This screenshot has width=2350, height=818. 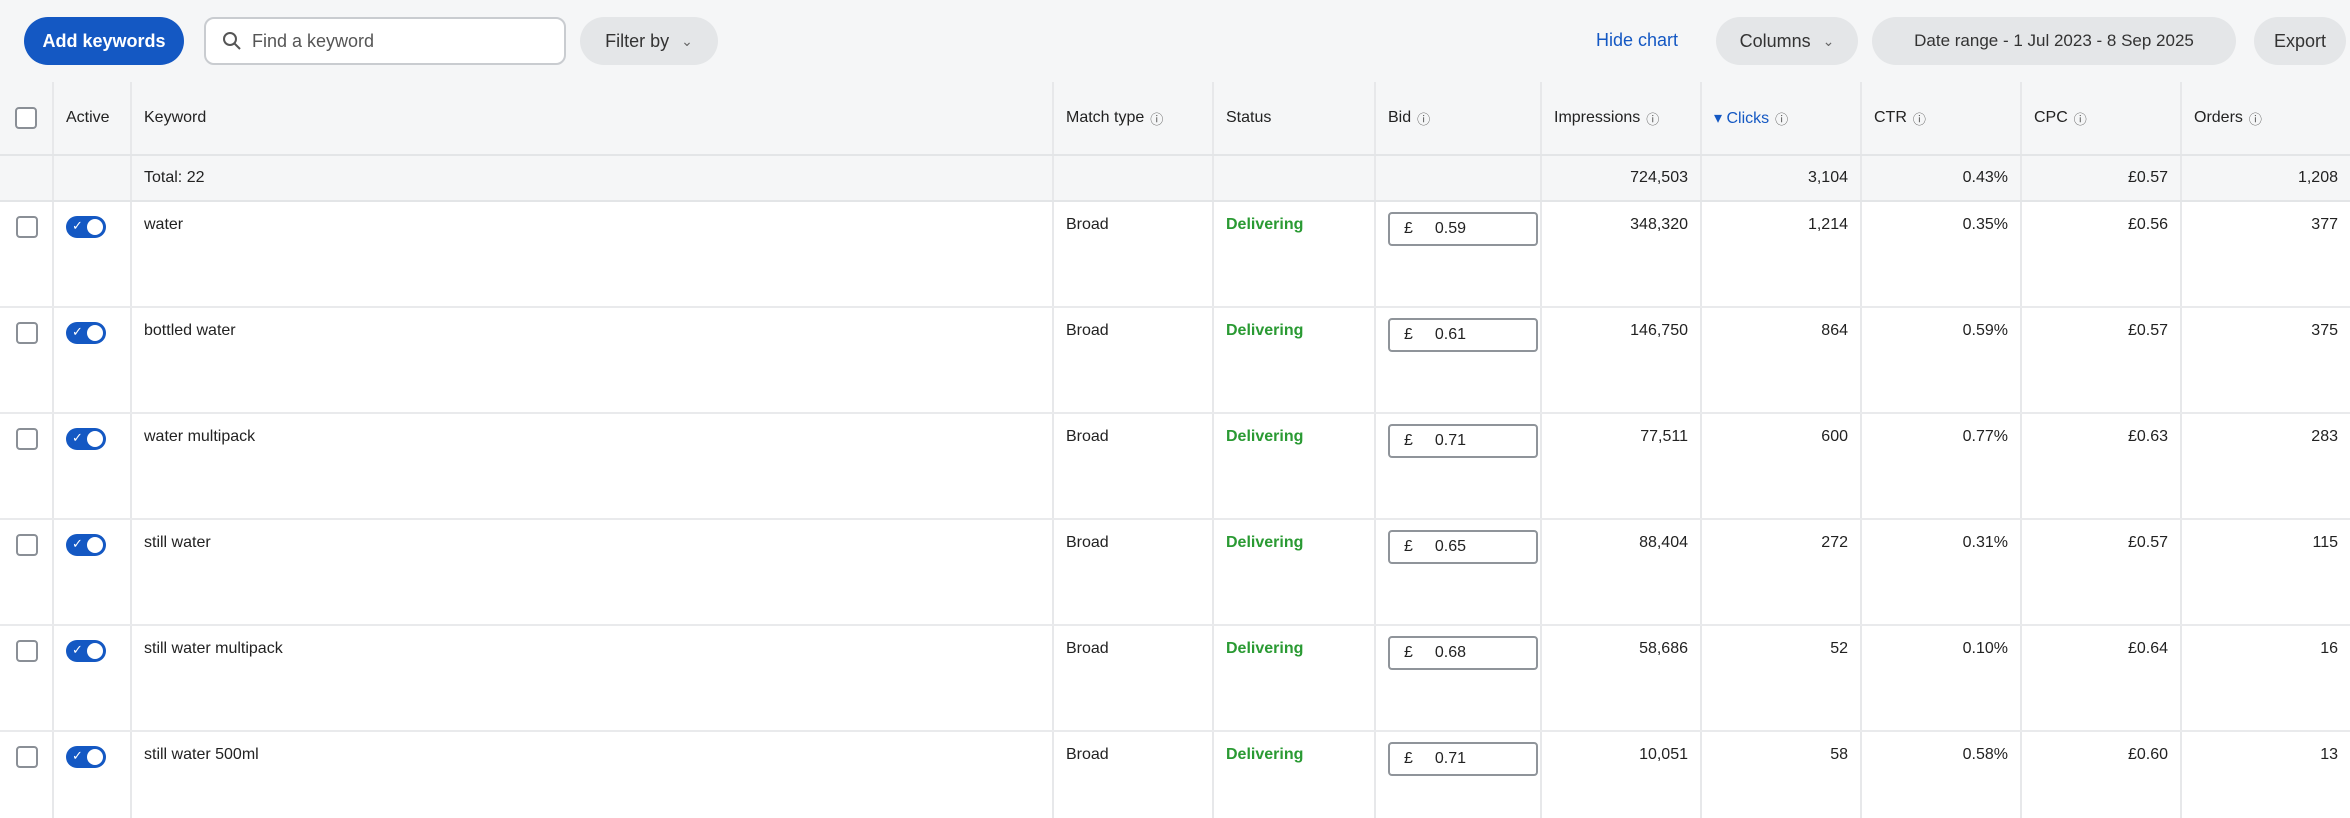 I want to click on bid-value: 0.68, so click(x=1450, y=652).